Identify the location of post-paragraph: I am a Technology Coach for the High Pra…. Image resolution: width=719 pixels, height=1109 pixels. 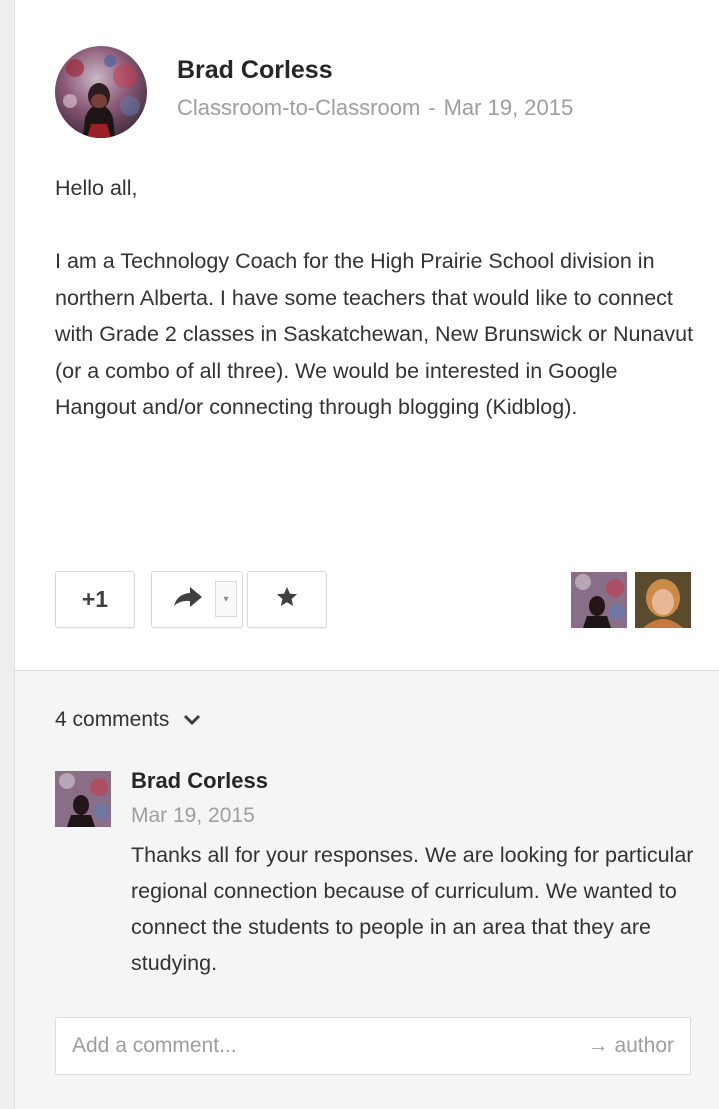
(374, 334).